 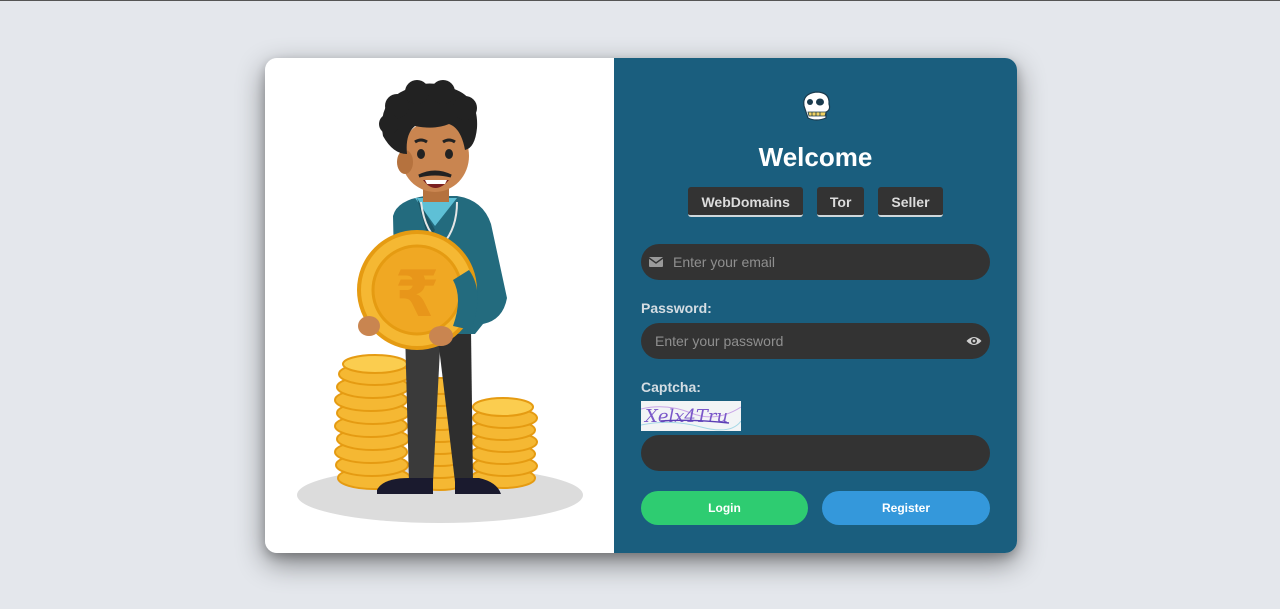 I want to click on envelope-icon, so click(x=656, y=262).